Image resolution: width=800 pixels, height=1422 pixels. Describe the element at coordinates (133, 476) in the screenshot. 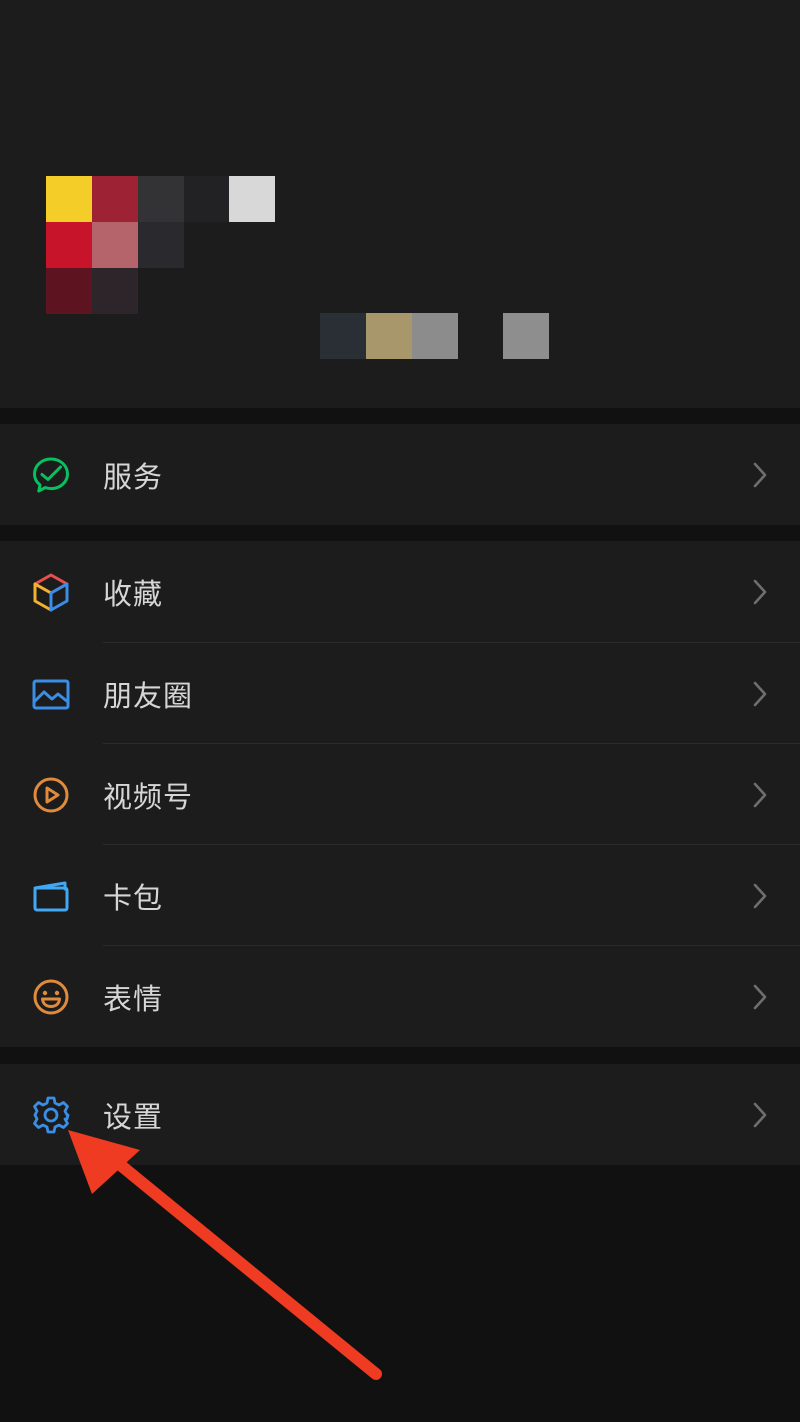

I see `menu-item-label: 服务` at that location.